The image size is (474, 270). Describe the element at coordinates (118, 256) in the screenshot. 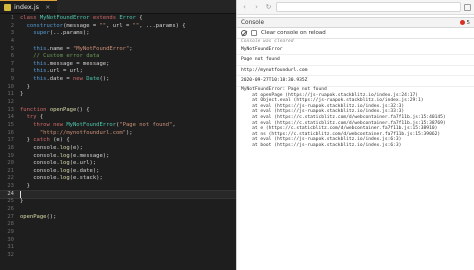

I see `code-line: 32` at that location.